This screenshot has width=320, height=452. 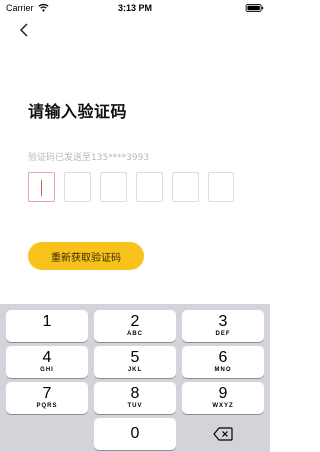 What do you see at coordinates (135, 406) in the screenshot?
I see `key-letters: TUV` at bounding box center [135, 406].